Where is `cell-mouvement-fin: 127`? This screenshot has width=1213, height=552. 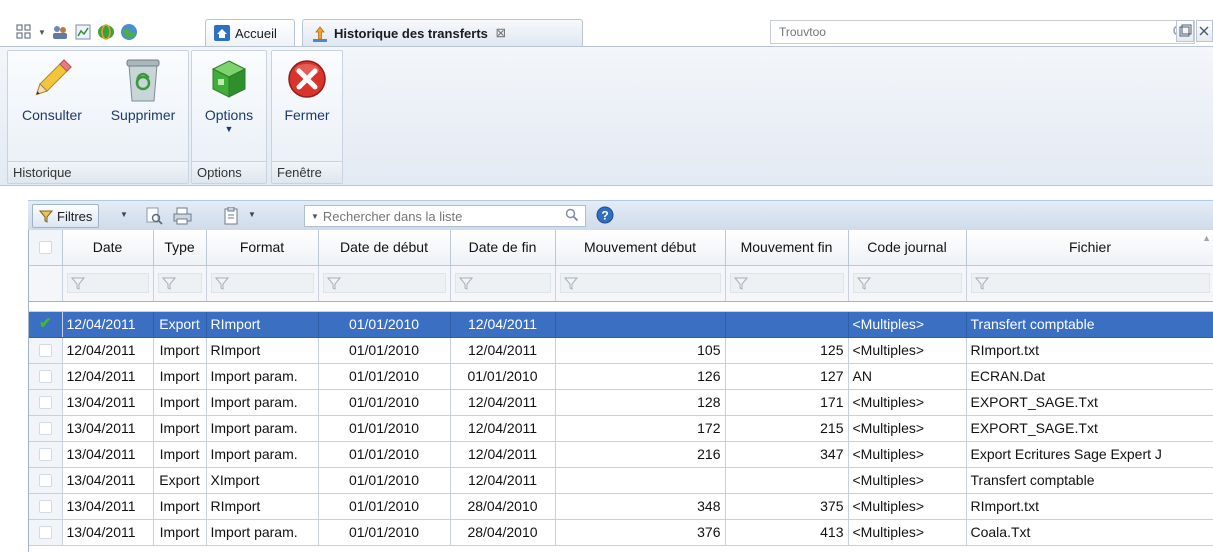 cell-mouvement-fin: 127 is located at coordinates (787, 376).